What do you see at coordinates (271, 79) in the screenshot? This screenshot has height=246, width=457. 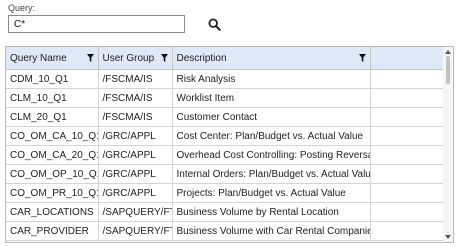 I see `cell-description: Risk Analysis` at bounding box center [271, 79].